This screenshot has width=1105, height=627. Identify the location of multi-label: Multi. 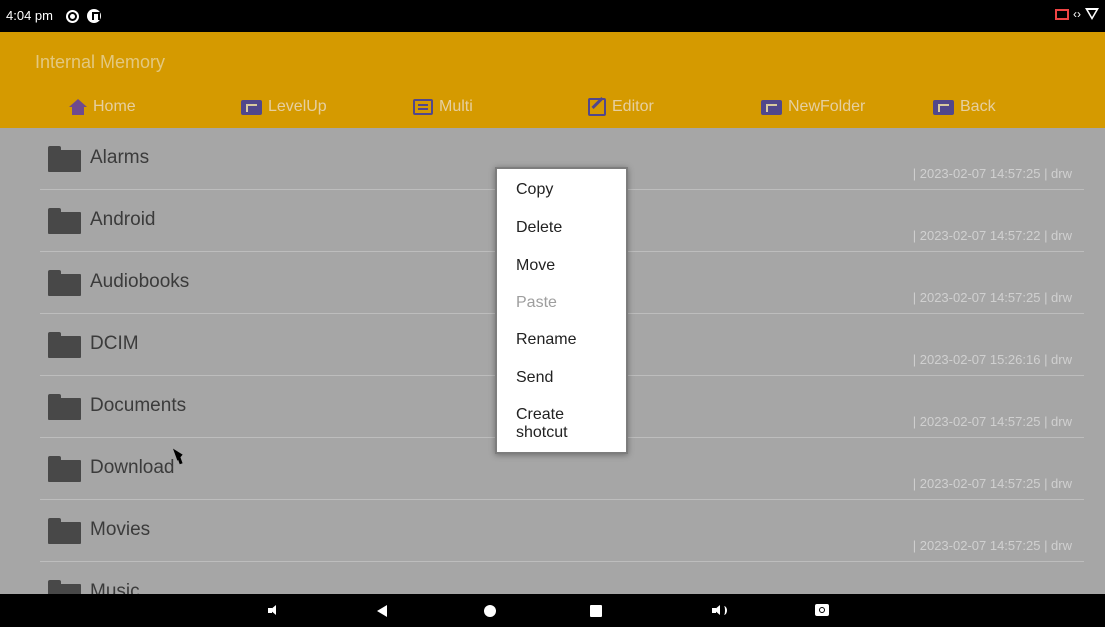
(456, 106).